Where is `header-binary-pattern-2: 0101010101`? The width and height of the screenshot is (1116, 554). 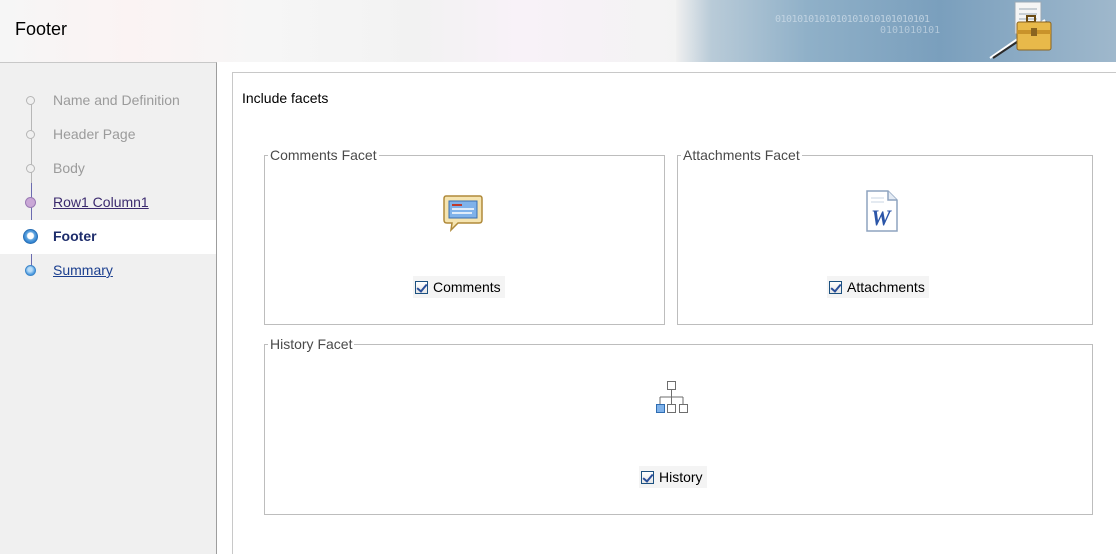
header-binary-pattern-2: 0101010101 is located at coordinates (910, 30).